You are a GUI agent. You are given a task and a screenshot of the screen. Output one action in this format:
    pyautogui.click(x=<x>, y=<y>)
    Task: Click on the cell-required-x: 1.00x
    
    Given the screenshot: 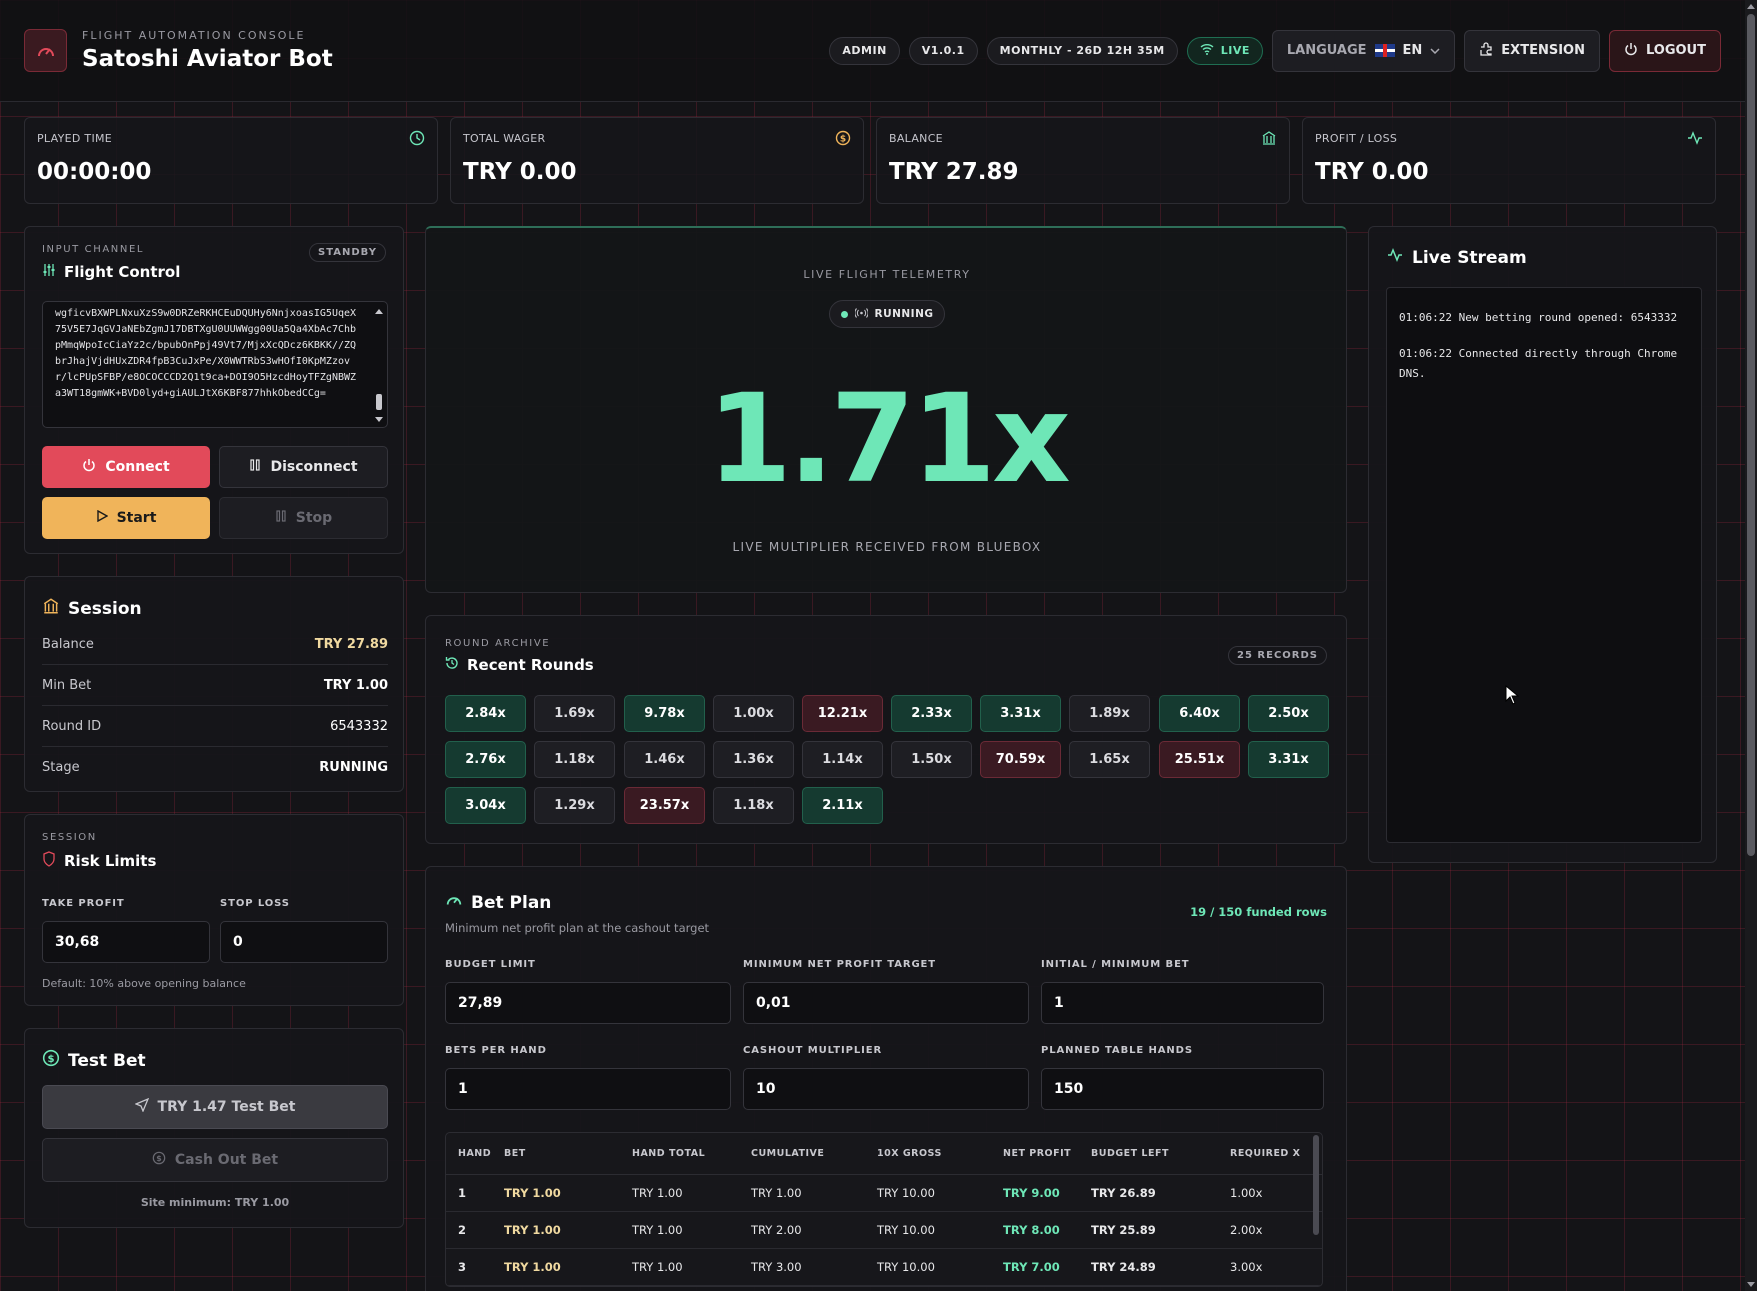 What is the action you would take?
    pyautogui.click(x=1246, y=1193)
    